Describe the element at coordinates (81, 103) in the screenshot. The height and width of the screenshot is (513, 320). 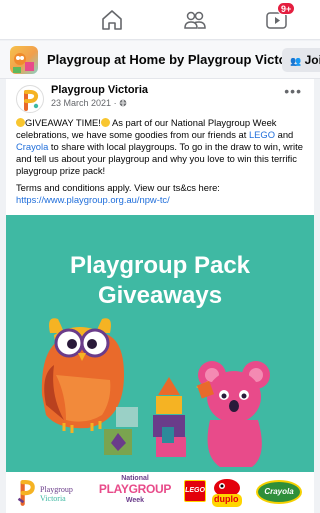
I see `post-date: 23 March 2021` at that location.